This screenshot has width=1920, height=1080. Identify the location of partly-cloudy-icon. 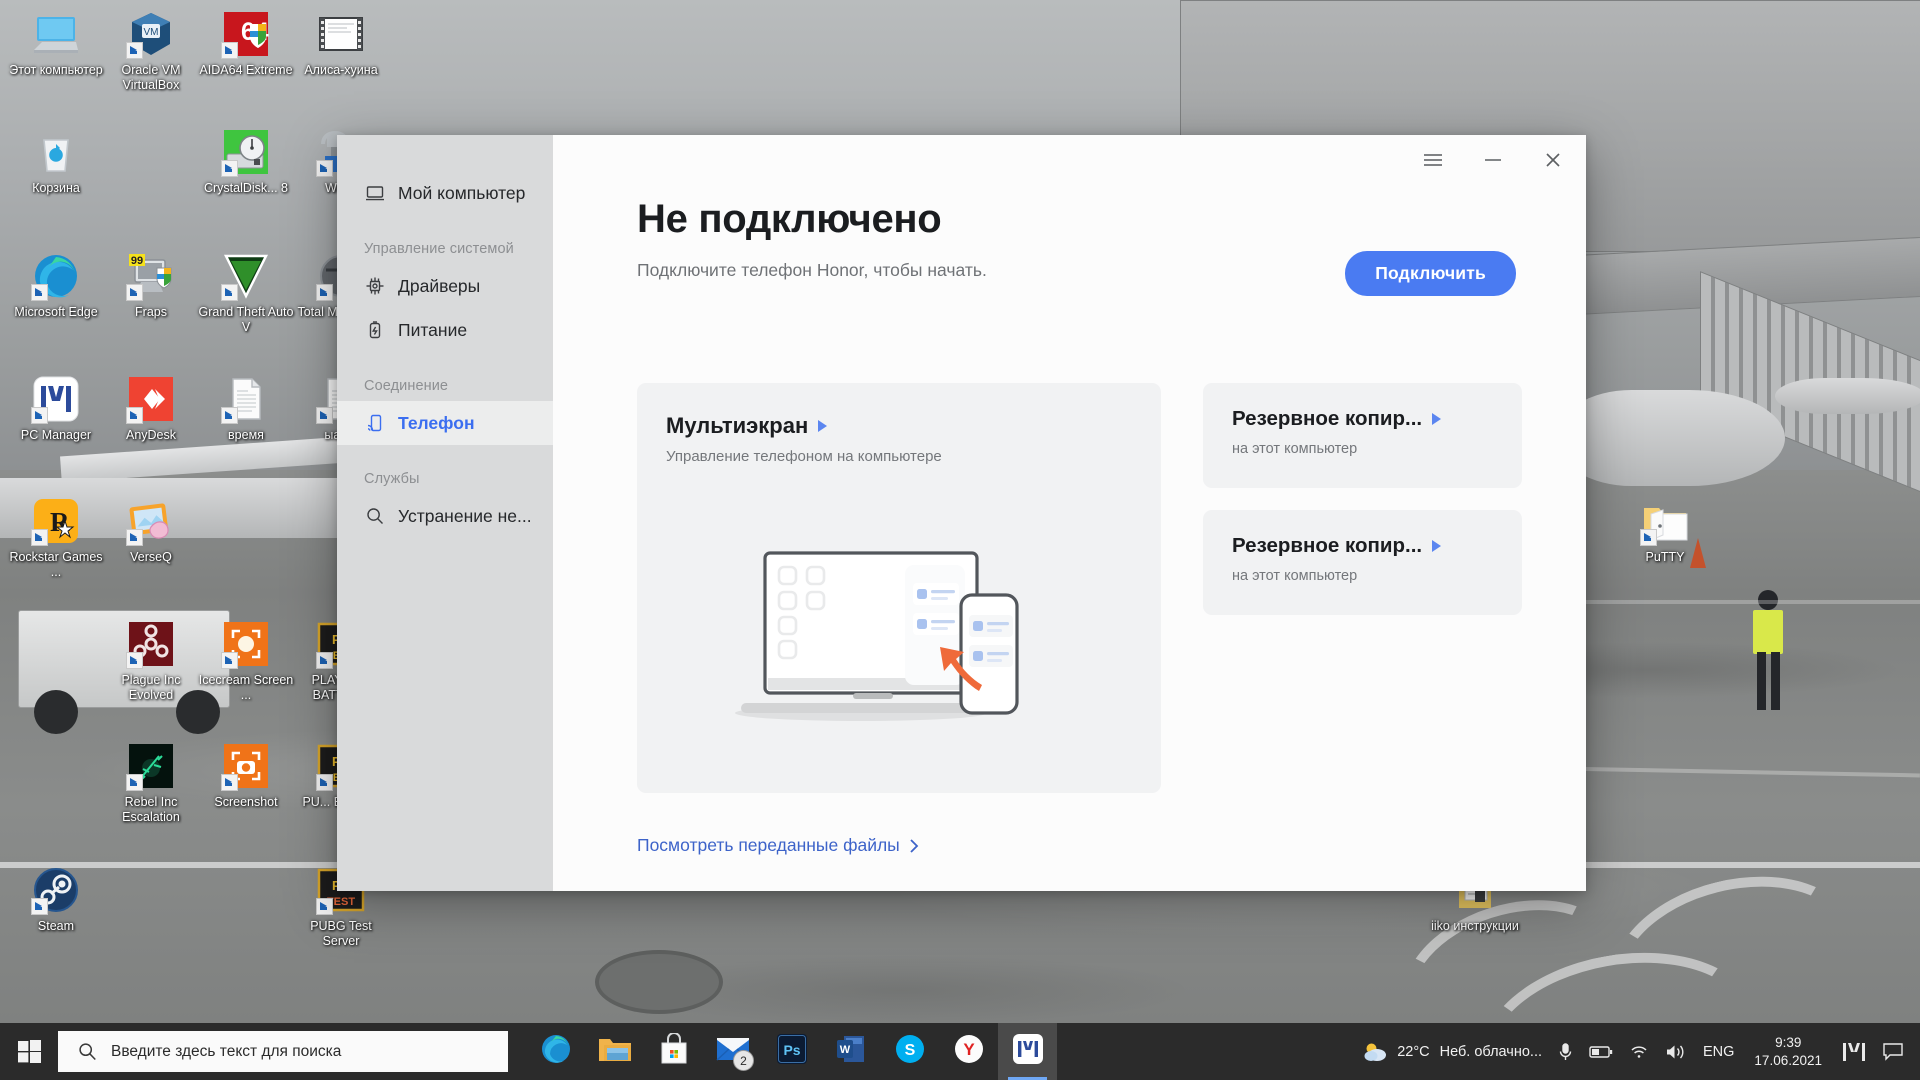
(1375, 1052).